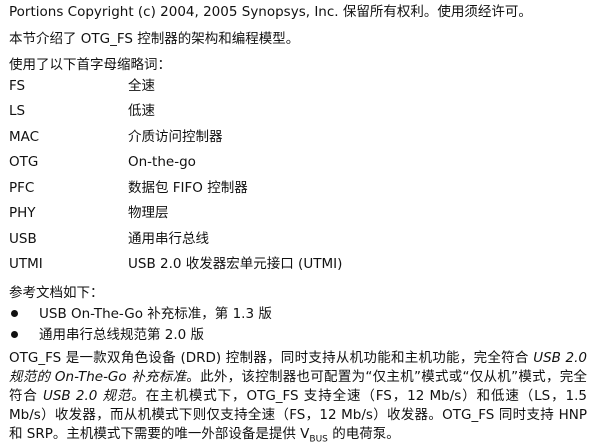  What do you see at coordinates (175, 137) in the screenshot?
I see `abbreviation-definition: 介质访问控制器` at bounding box center [175, 137].